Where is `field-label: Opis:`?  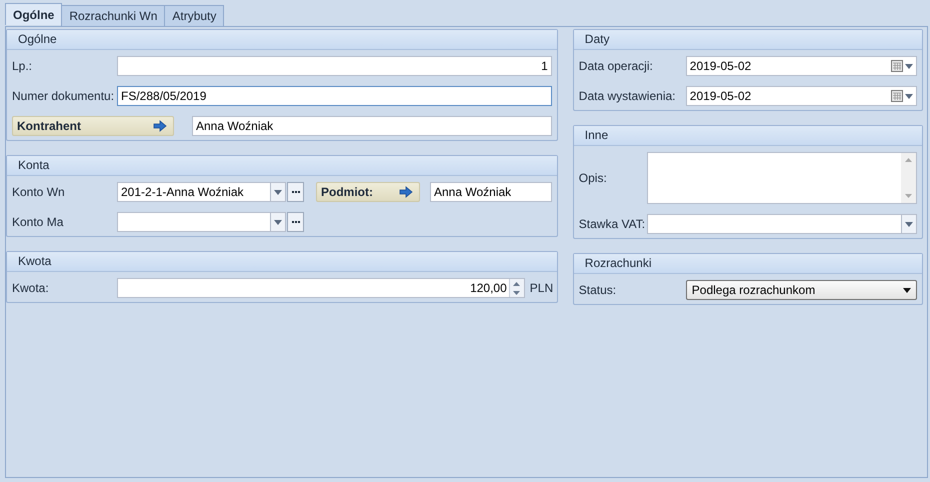 field-label: Opis: is located at coordinates (593, 178).